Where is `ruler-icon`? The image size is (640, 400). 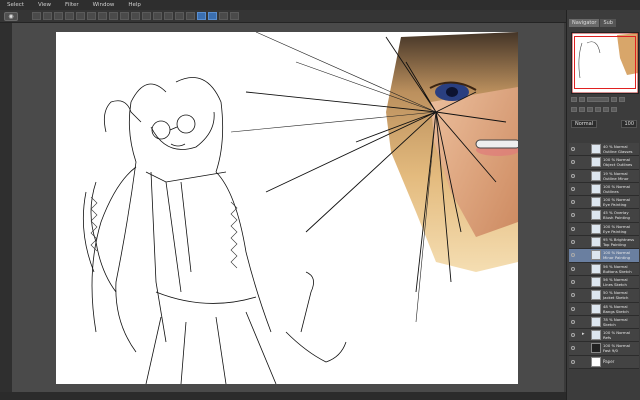 ruler-icon is located at coordinates (157, 16).